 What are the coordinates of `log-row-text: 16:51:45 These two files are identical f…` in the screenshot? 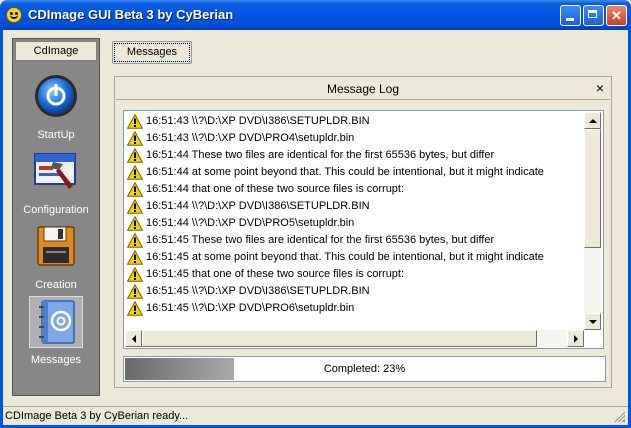 It's located at (320, 240).